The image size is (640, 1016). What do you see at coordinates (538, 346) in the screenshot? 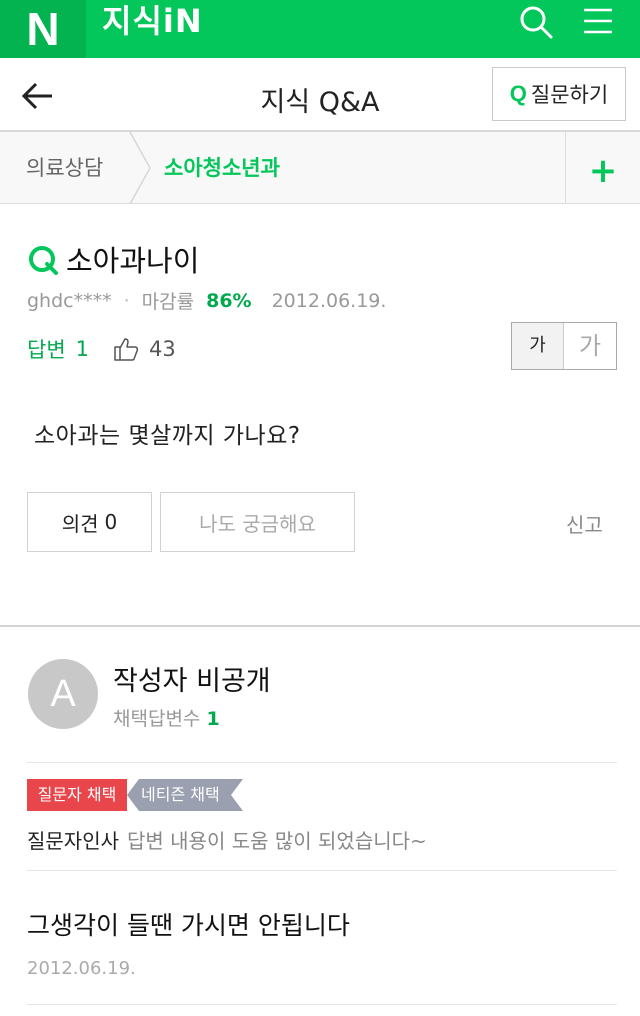
I see `font-size-small-button: 가` at bounding box center [538, 346].